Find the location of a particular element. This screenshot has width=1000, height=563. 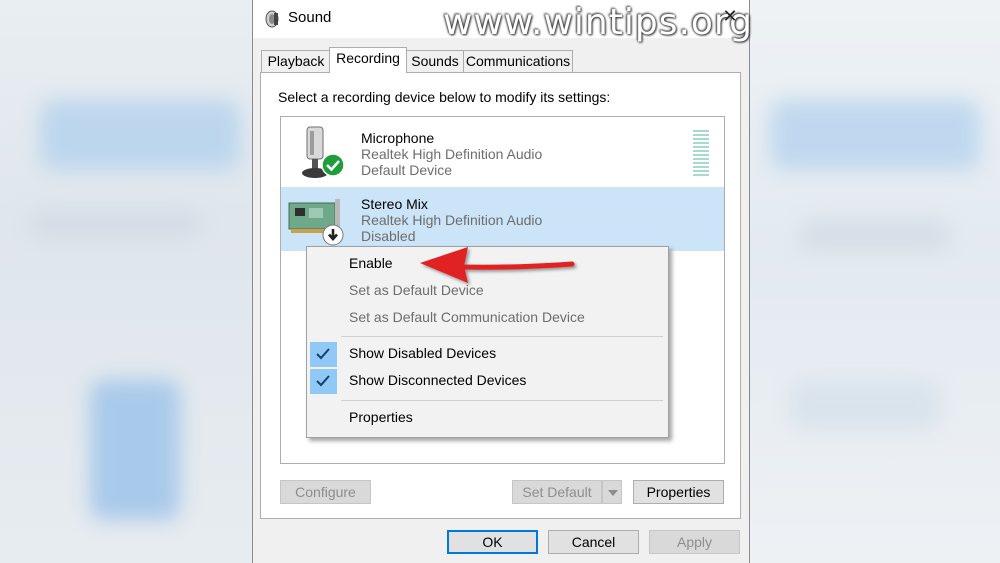

tab-recording: Recording is located at coordinates (368, 60).